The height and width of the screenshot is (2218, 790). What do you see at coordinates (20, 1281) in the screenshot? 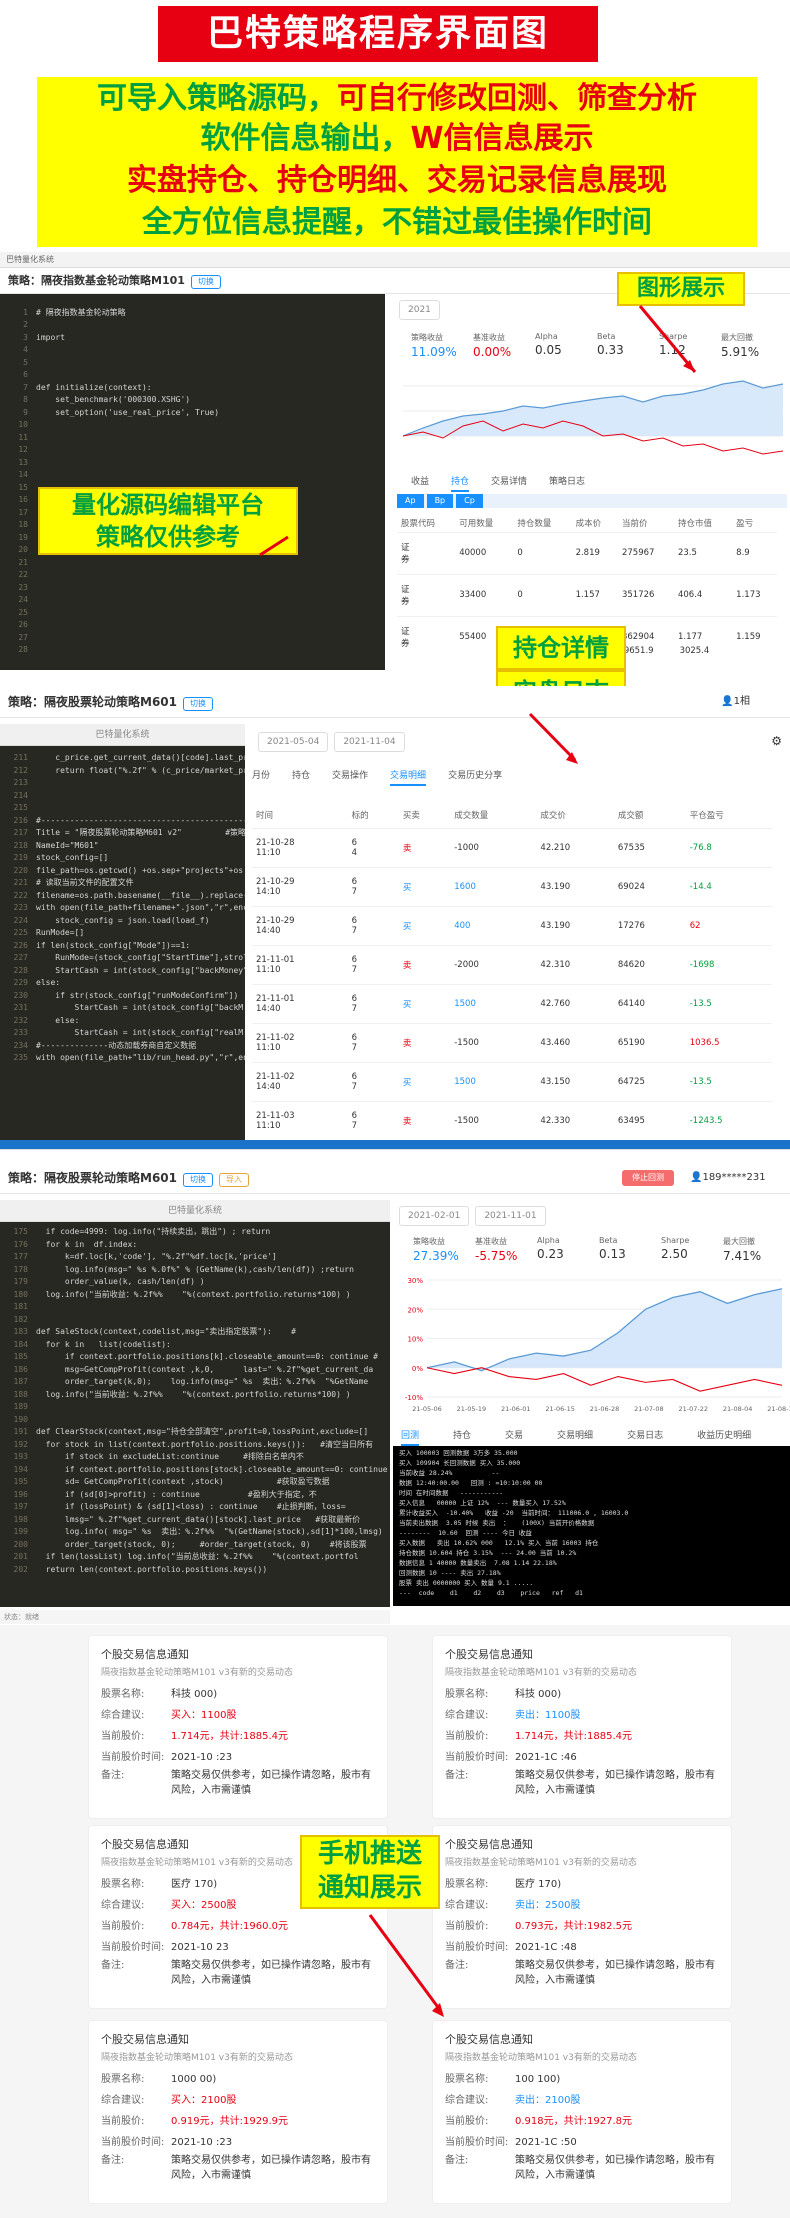
I see `line-number: 179` at bounding box center [20, 1281].